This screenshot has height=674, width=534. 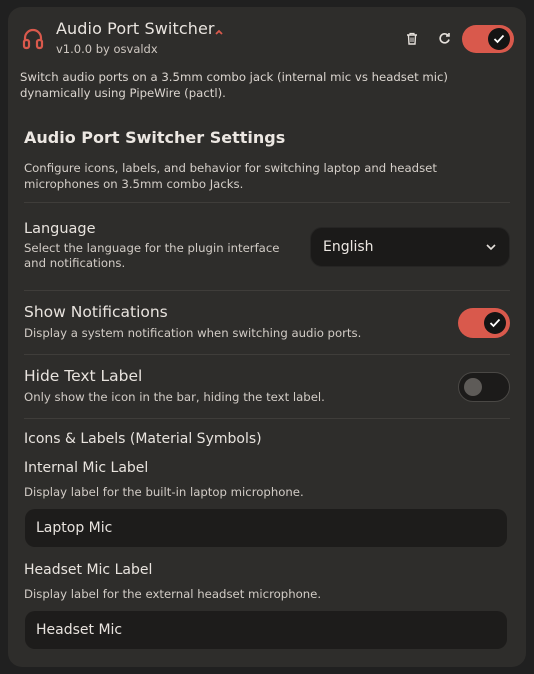 I want to click on trash-icon, so click(x=412, y=38).